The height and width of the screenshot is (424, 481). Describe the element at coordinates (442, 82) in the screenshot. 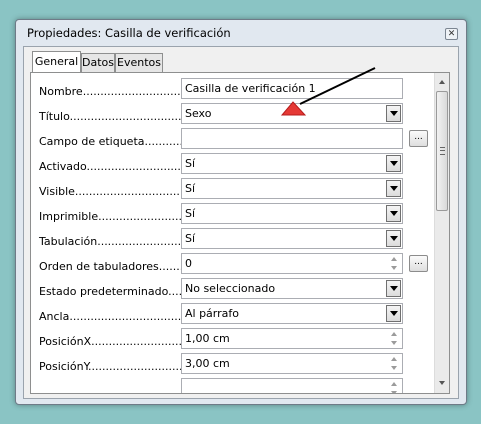

I see `scroll-up-icon` at that location.